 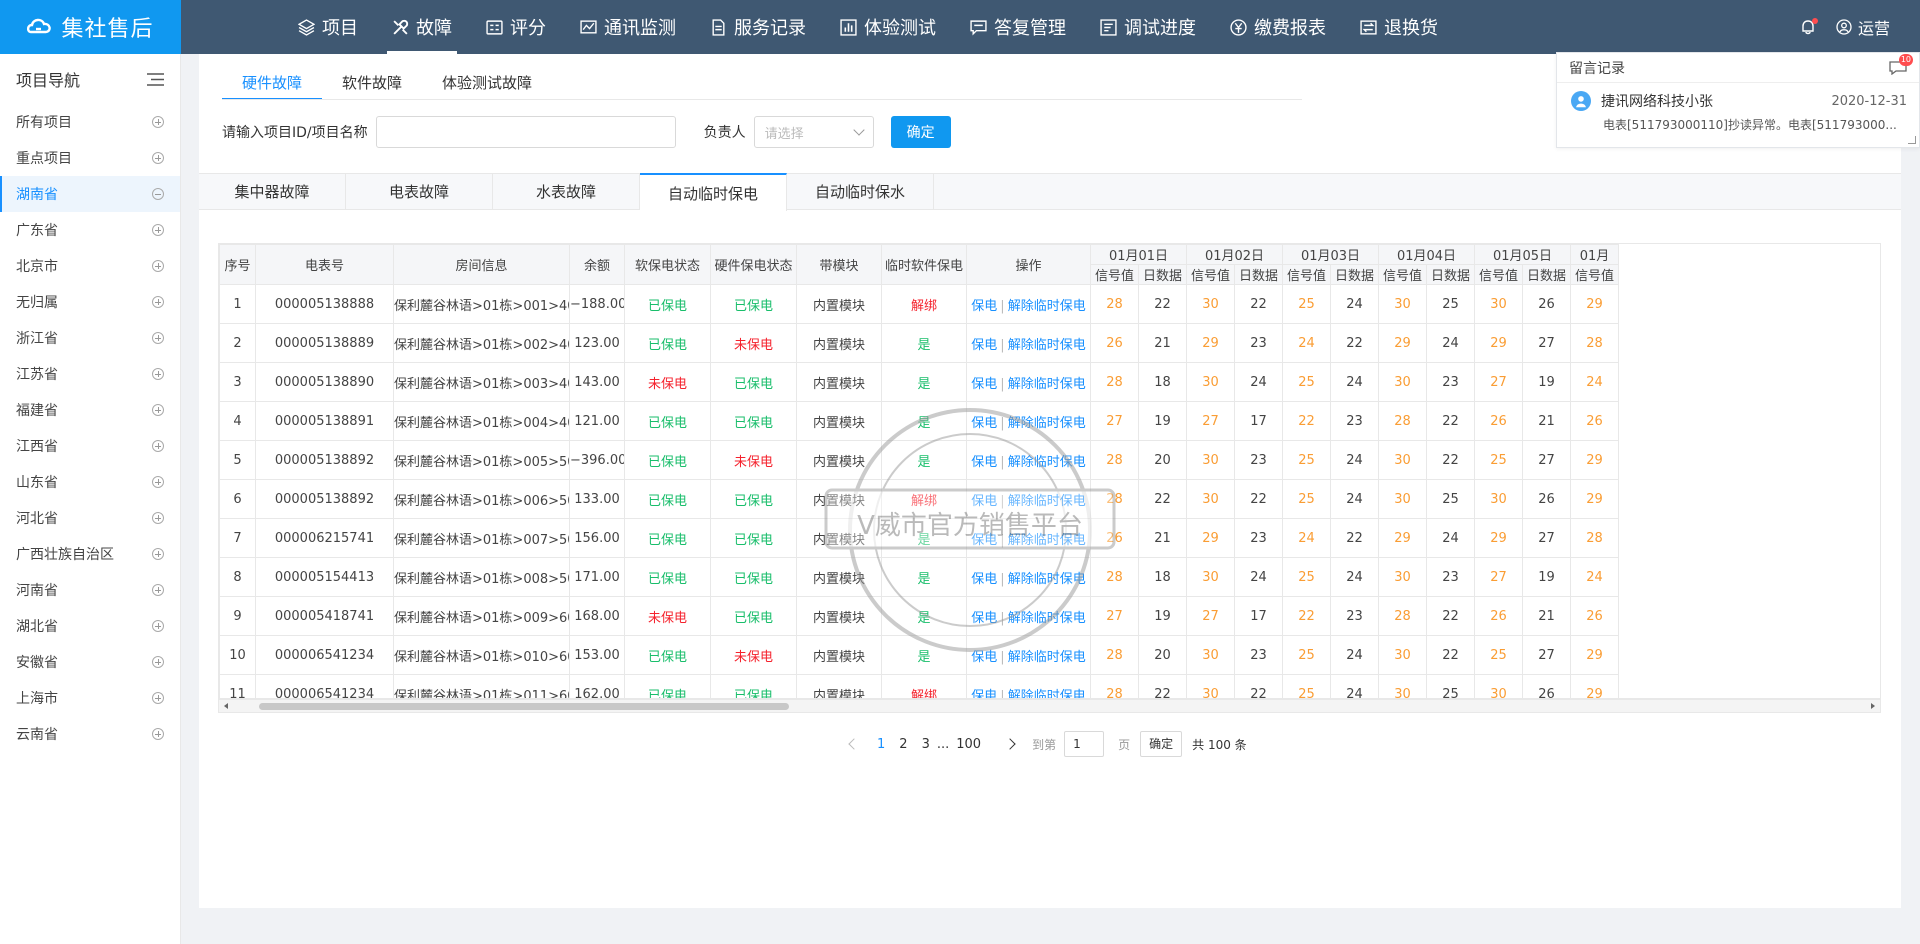 I want to click on resize-handle-icon, so click(x=1912, y=140).